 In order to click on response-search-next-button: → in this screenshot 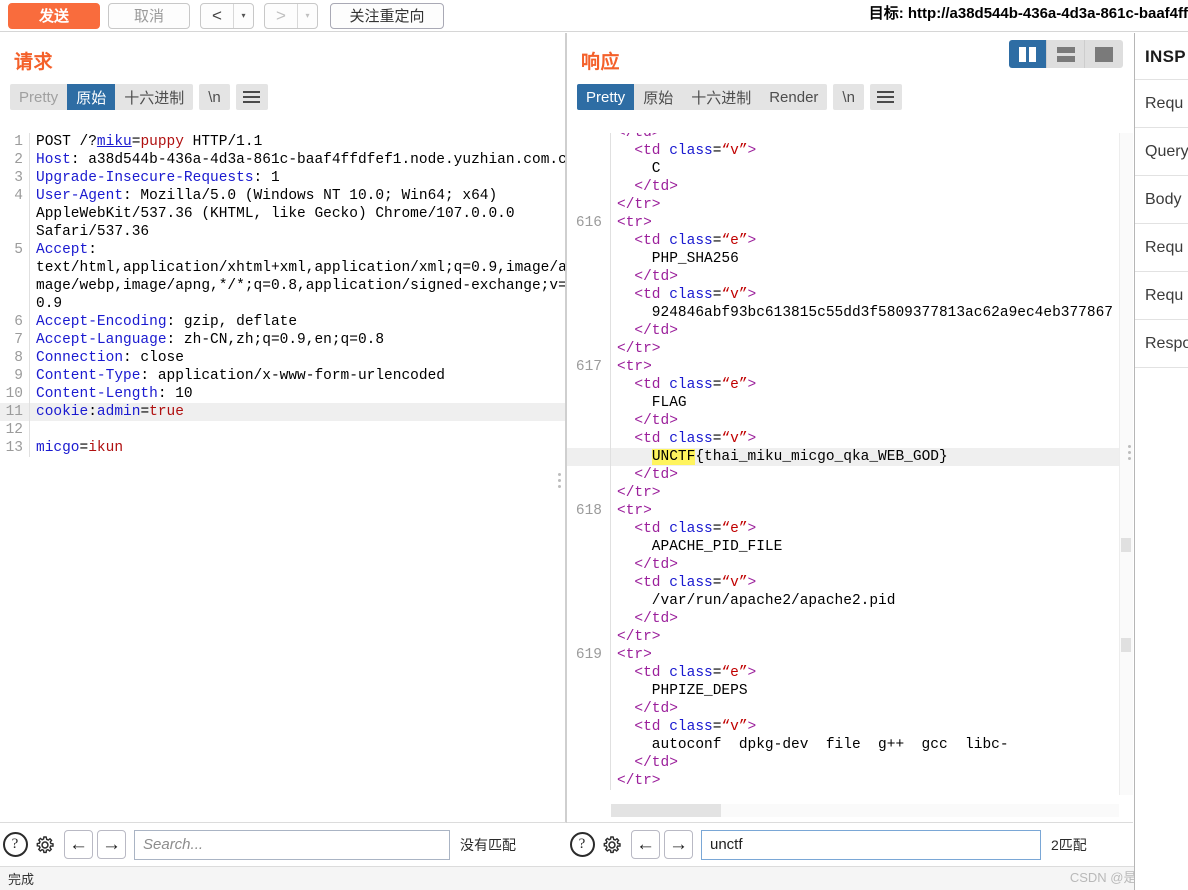, I will do `click(678, 844)`.